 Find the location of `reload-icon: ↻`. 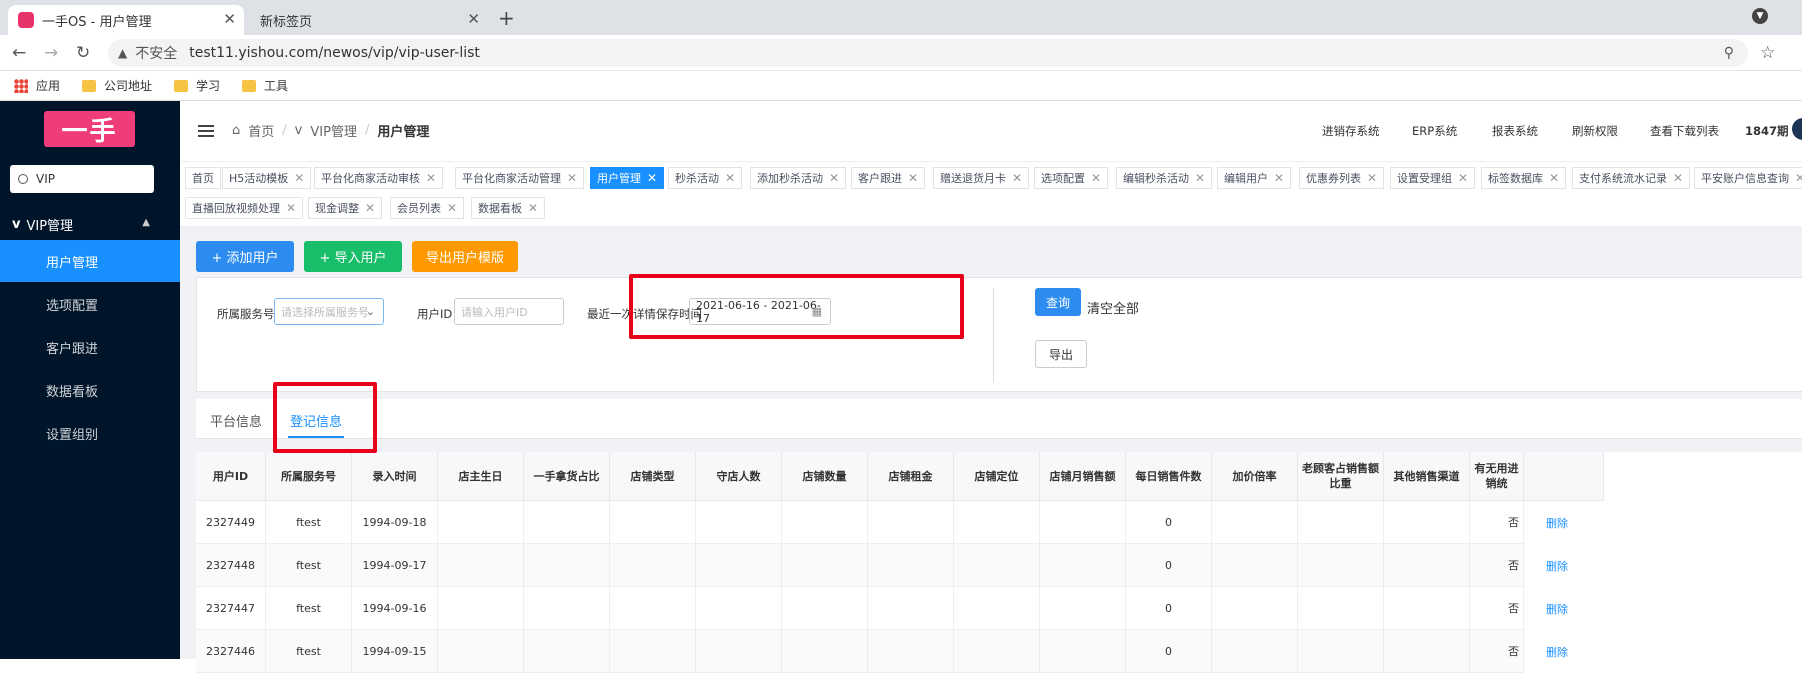

reload-icon: ↻ is located at coordinates (83, 53).